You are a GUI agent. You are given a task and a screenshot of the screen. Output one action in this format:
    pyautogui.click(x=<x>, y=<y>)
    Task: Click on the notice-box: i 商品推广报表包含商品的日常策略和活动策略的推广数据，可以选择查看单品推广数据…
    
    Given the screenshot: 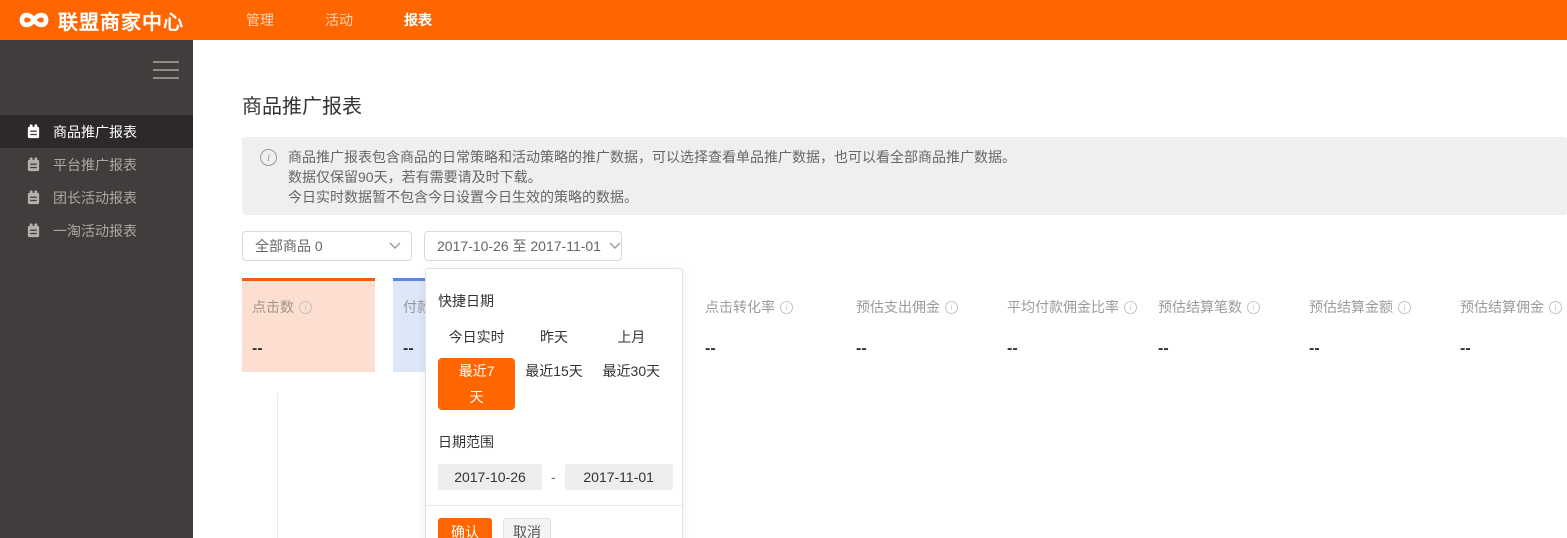 What is the action you would take?
    pyautogui.click(x=904, y=176)
    